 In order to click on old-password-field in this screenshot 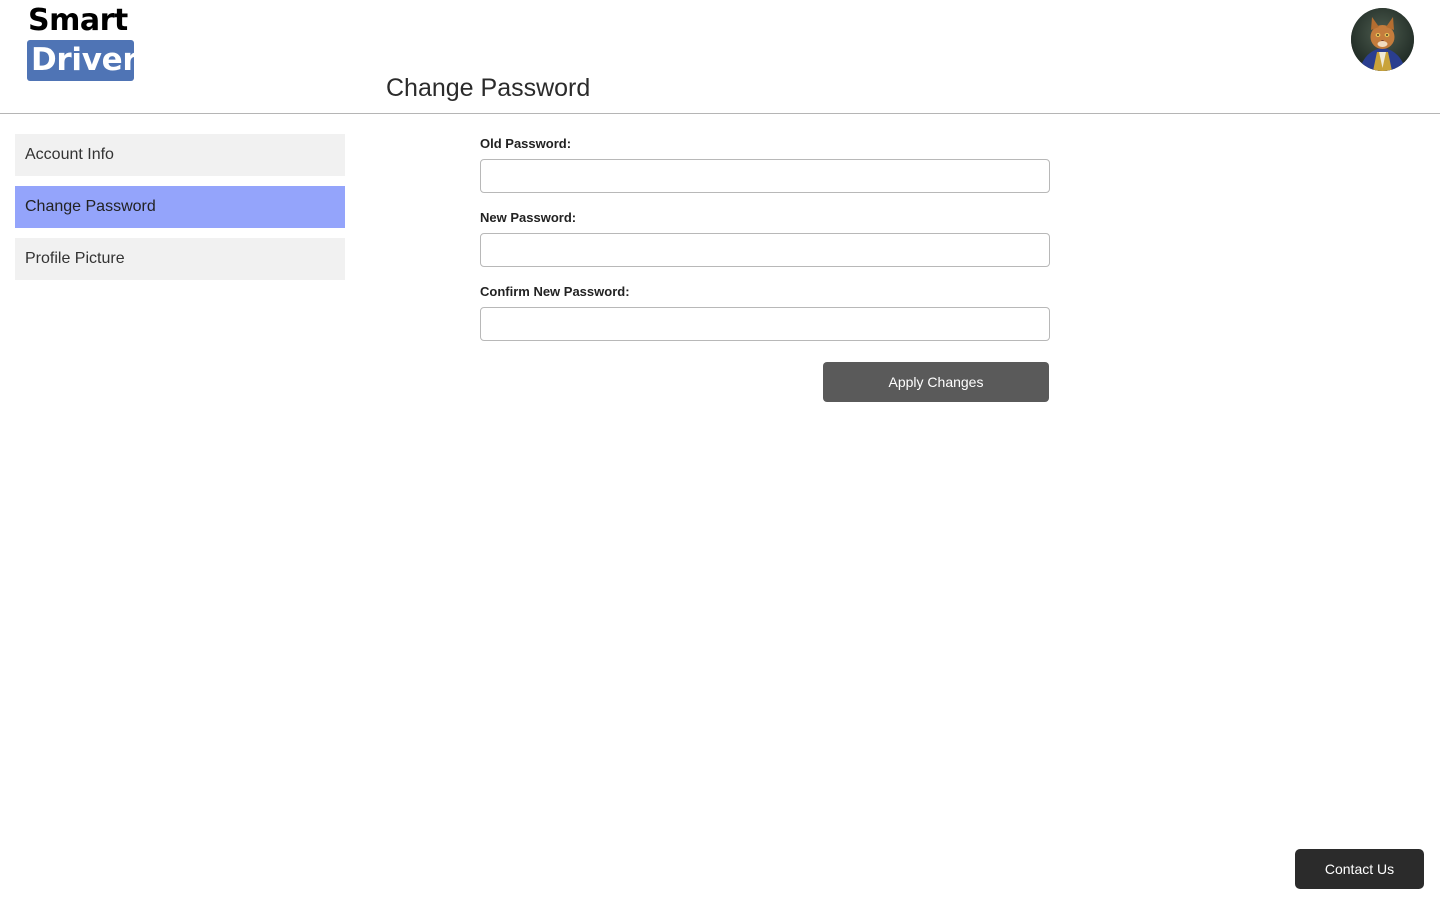, I will do `click(765, 176)`.